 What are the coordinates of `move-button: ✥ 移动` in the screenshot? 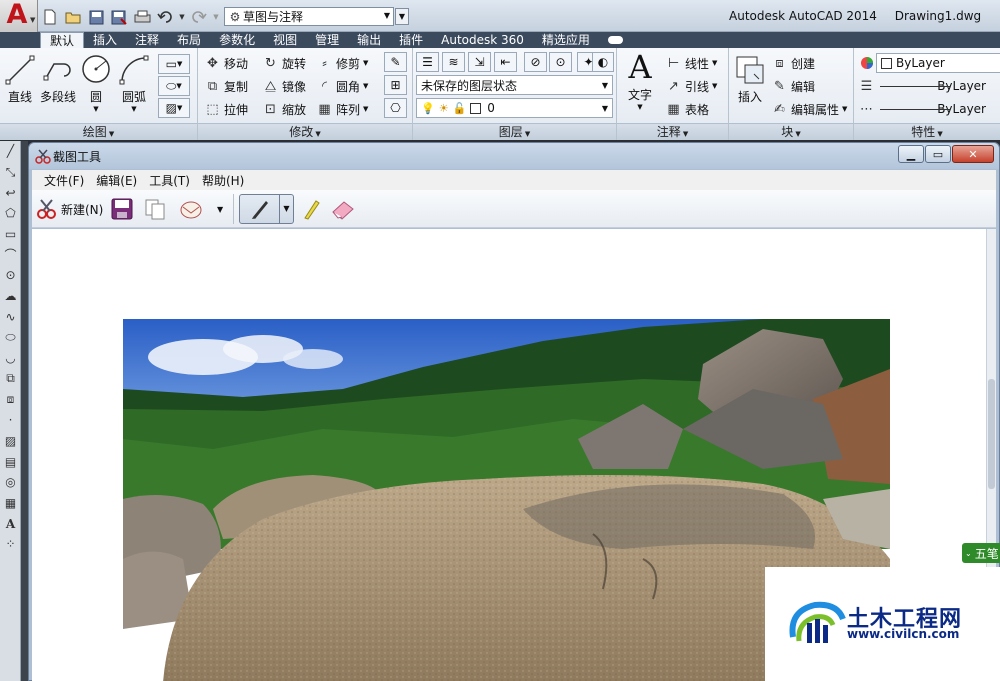 It's located at (226, 63).